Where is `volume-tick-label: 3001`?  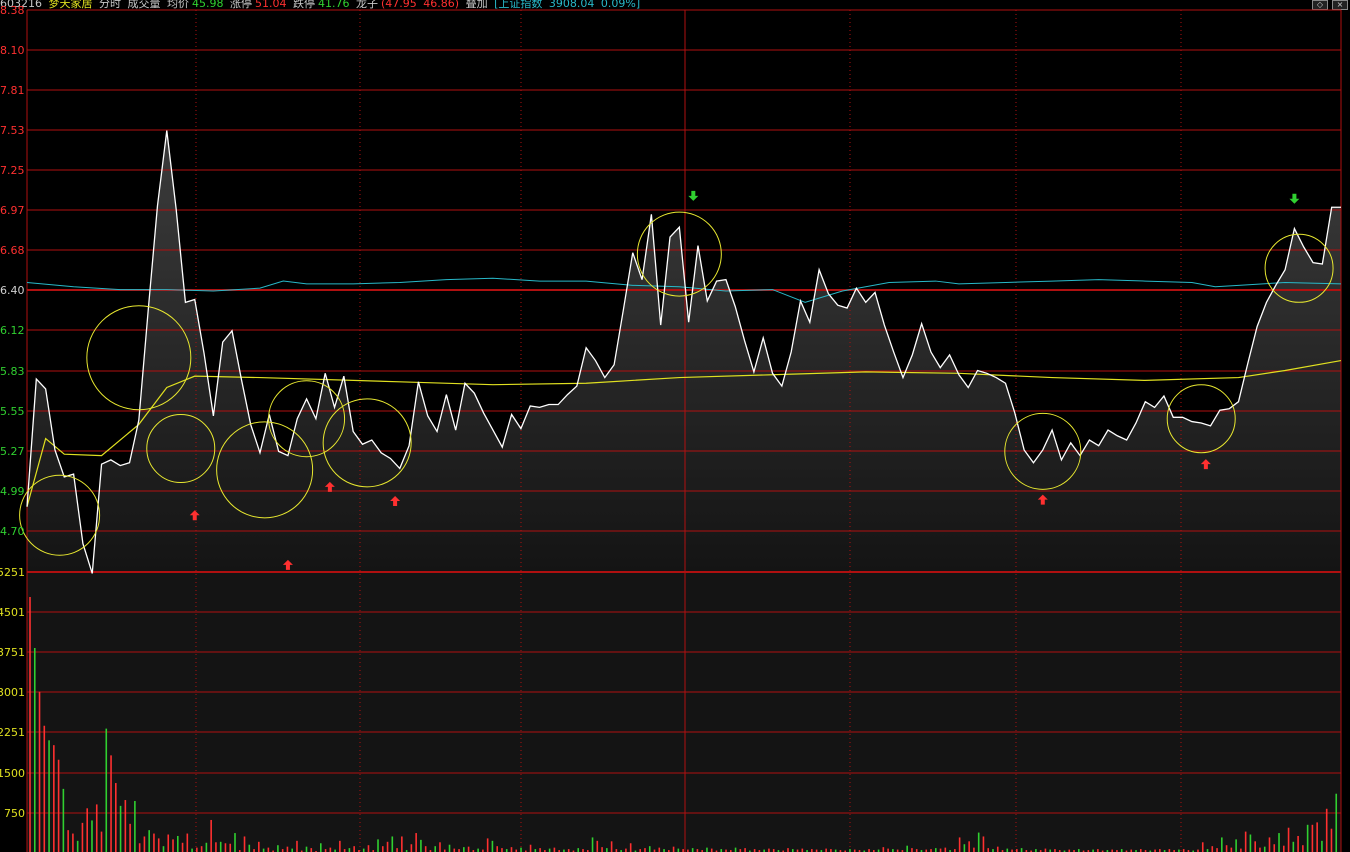 volume-tick-label: 3001 is located at coordinates (12, 692).